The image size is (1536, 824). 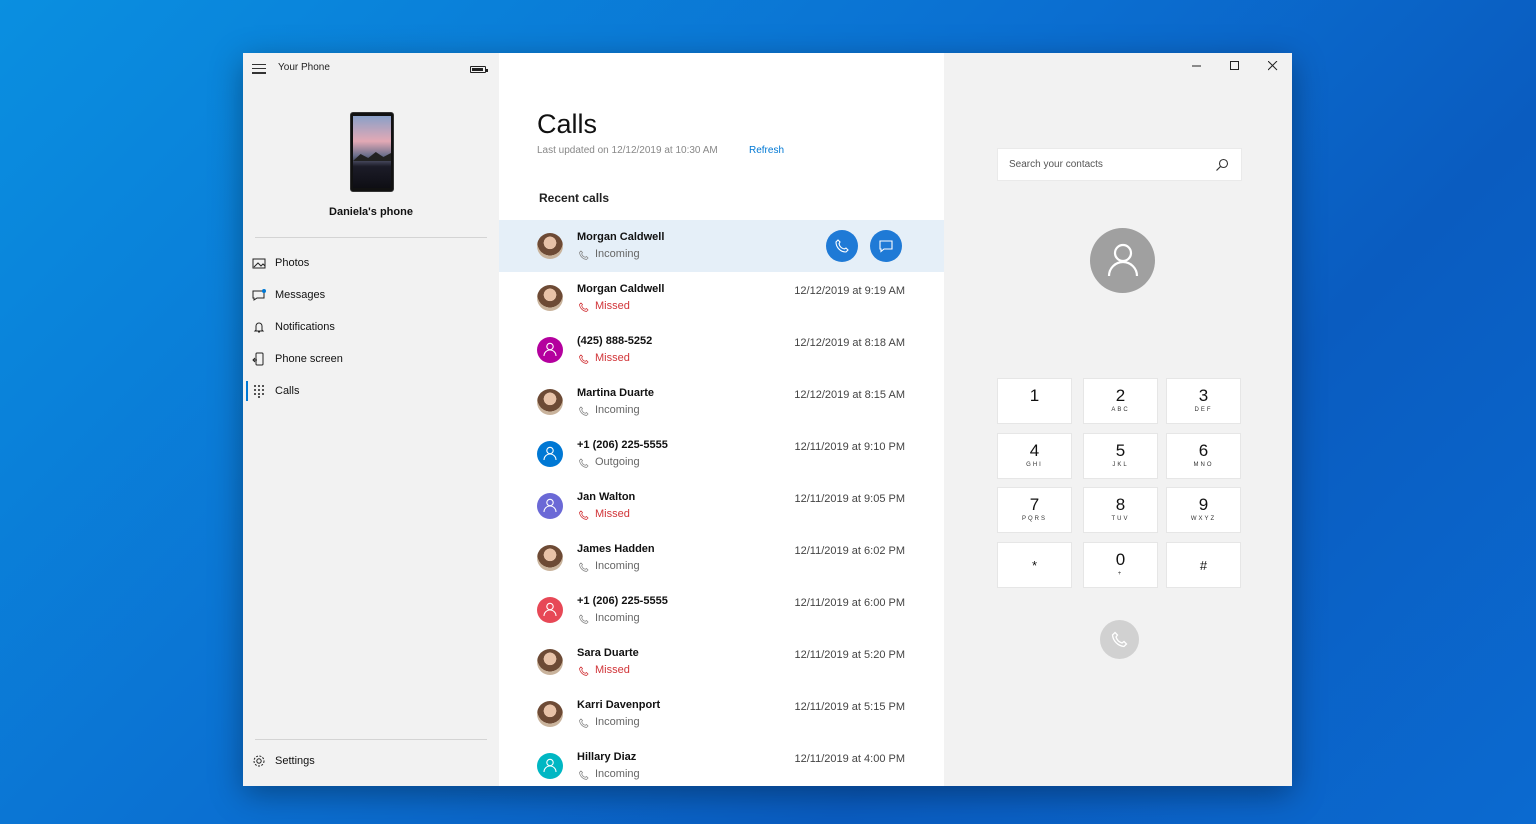 What do you see at coordinates (615, 341) in the screenshot?
I see `contact-name: (425) 888-5252` at bounding box center [615, 341].